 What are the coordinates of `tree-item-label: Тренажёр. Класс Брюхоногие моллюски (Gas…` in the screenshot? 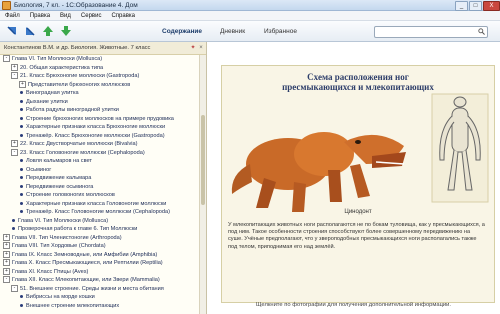 It's located at (95, 135).